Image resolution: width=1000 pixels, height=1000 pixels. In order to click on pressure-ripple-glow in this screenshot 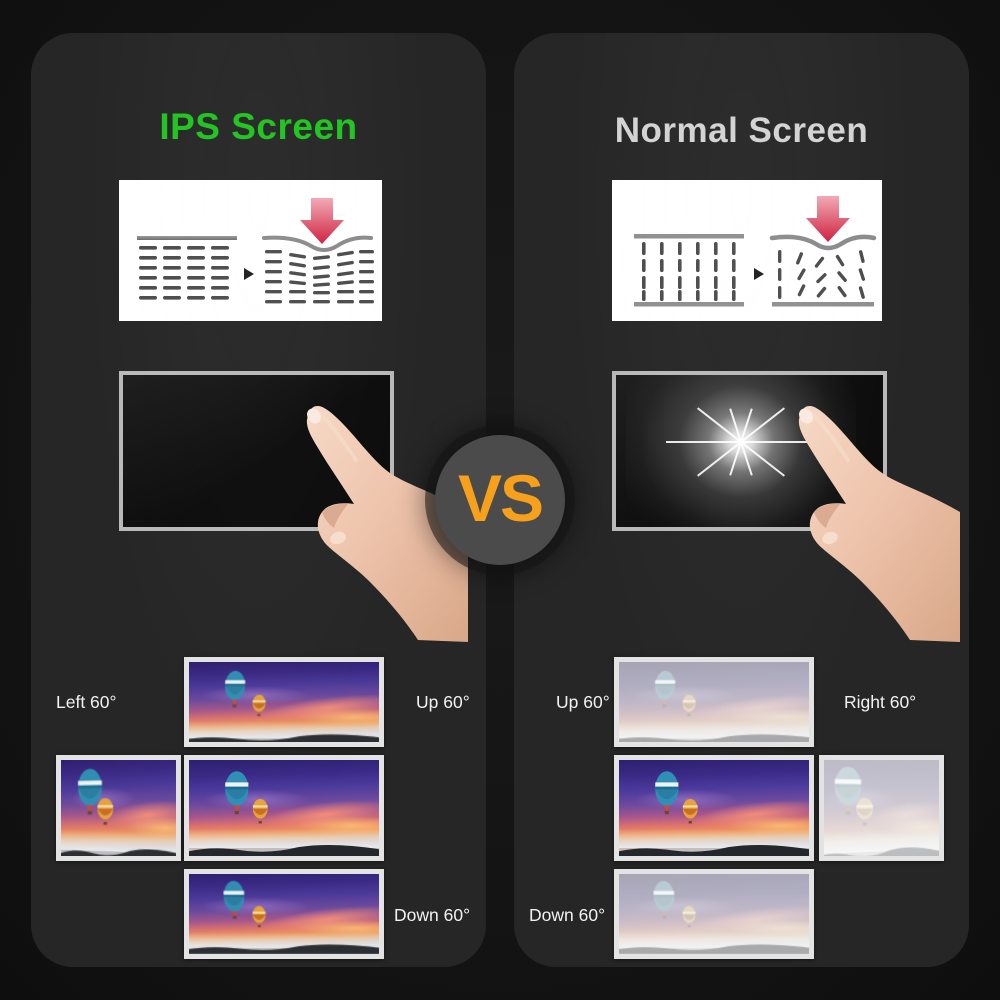, I will do `click(749, 451)`.